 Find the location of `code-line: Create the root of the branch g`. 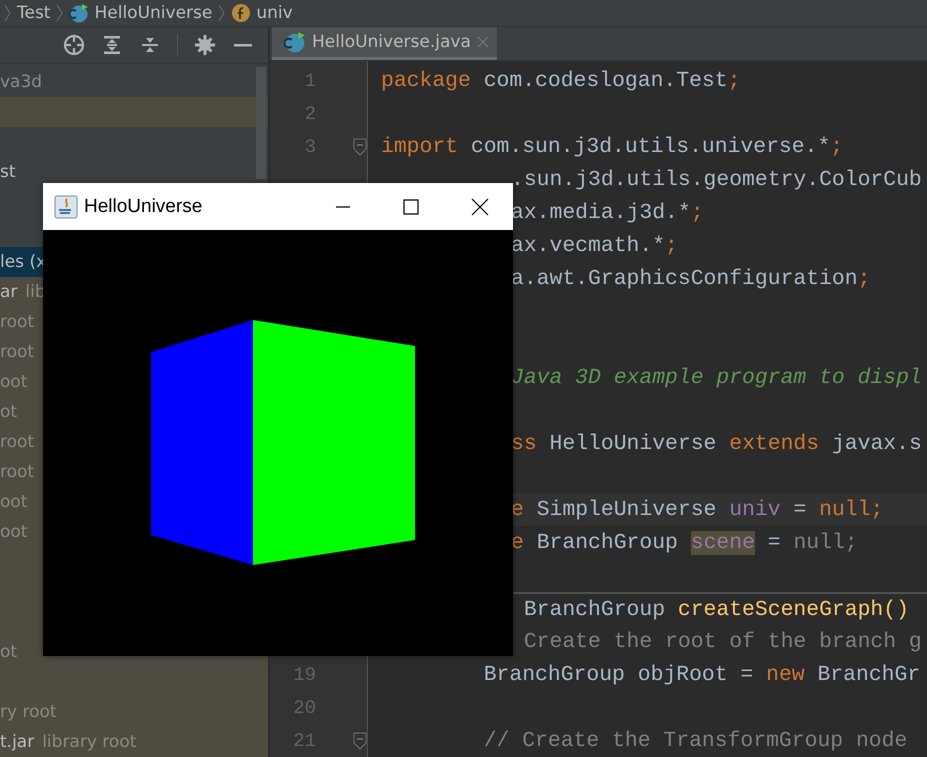

code-line: Create the root of the branch g is located at coordinates (722, 642).